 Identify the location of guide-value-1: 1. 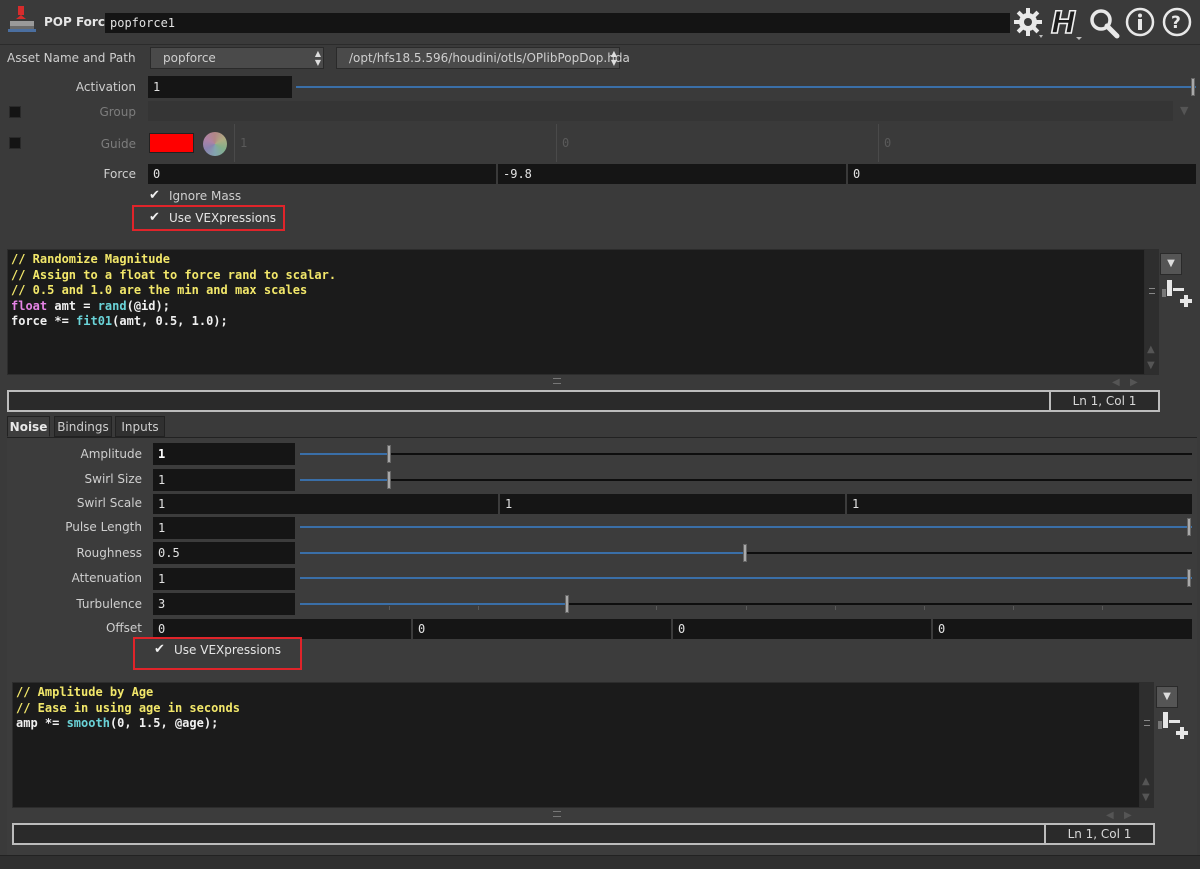
(395, 143).